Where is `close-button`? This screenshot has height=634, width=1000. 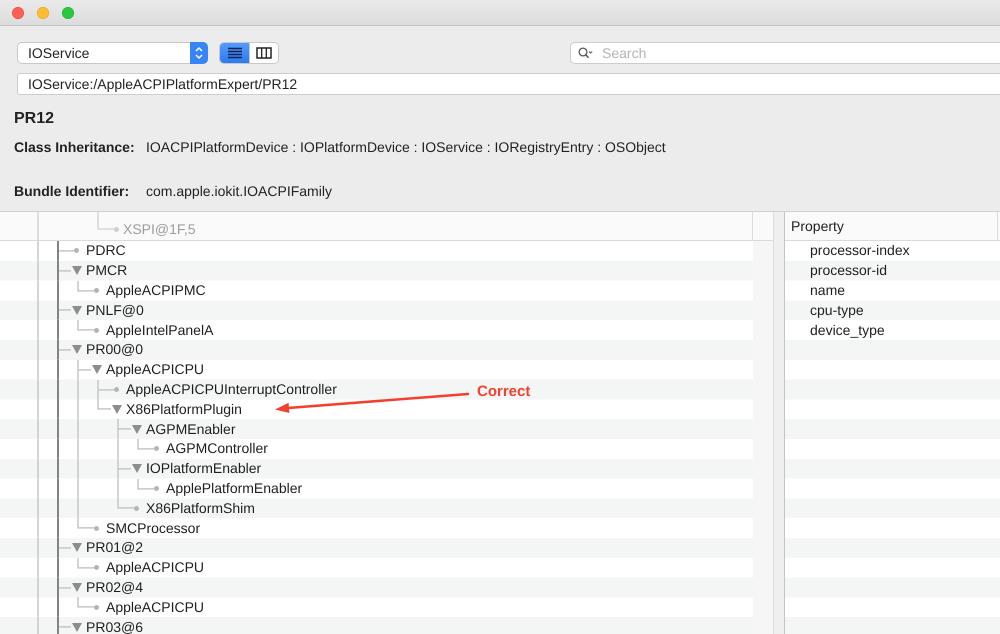
close-button is located at coordinates (18, 12).